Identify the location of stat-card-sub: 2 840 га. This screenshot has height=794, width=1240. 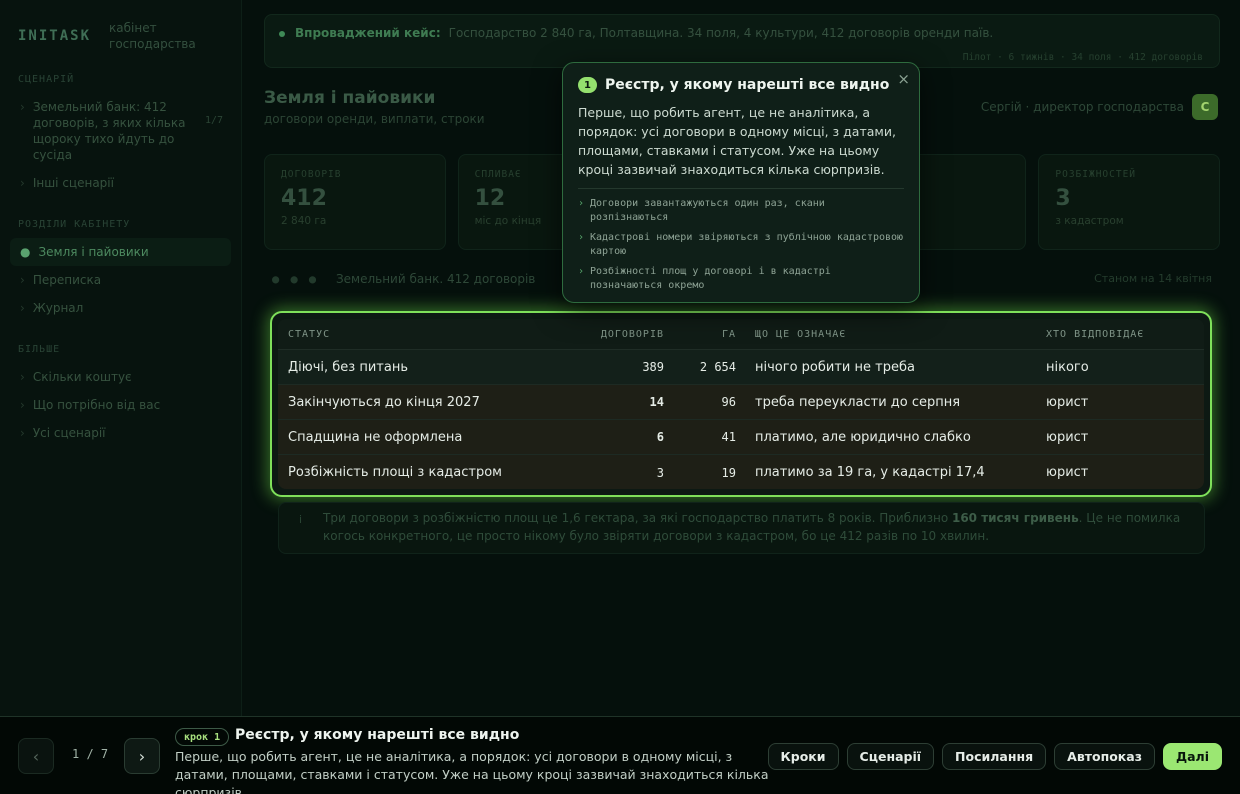
(304, 221).